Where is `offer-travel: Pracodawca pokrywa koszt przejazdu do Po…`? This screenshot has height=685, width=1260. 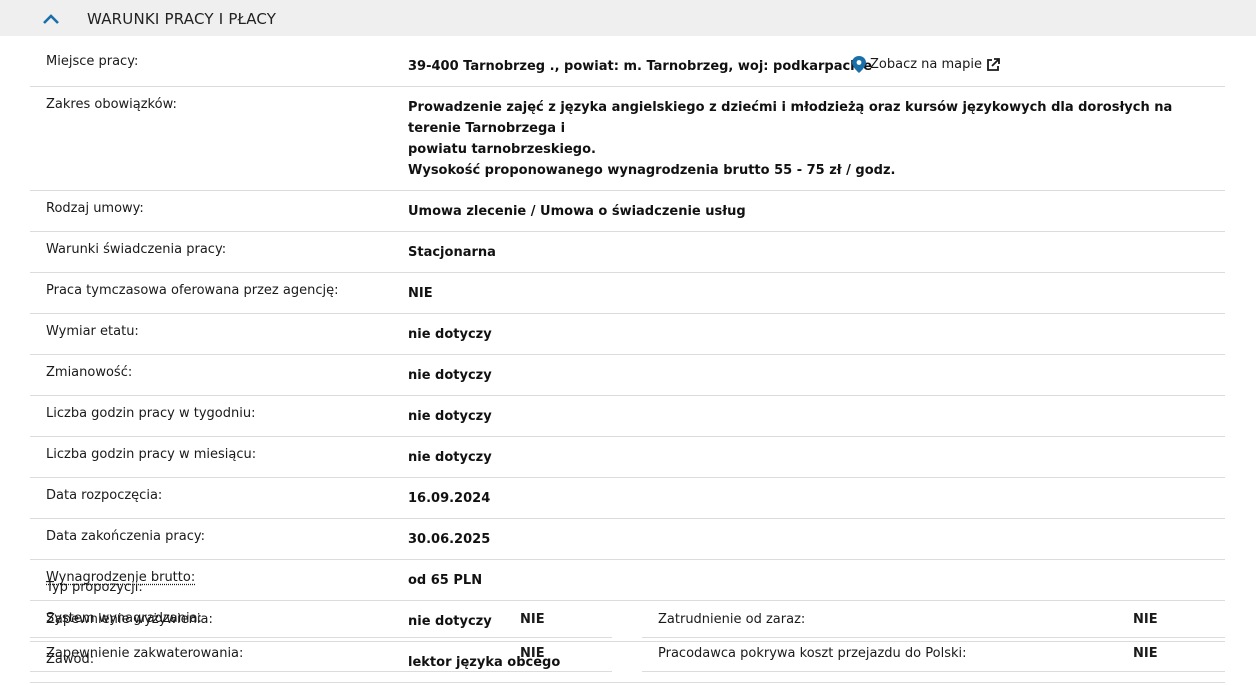
offer-travel: Pracodawca pokrywa koszt przejazdu do Po… is located at coordinates (933, 655).